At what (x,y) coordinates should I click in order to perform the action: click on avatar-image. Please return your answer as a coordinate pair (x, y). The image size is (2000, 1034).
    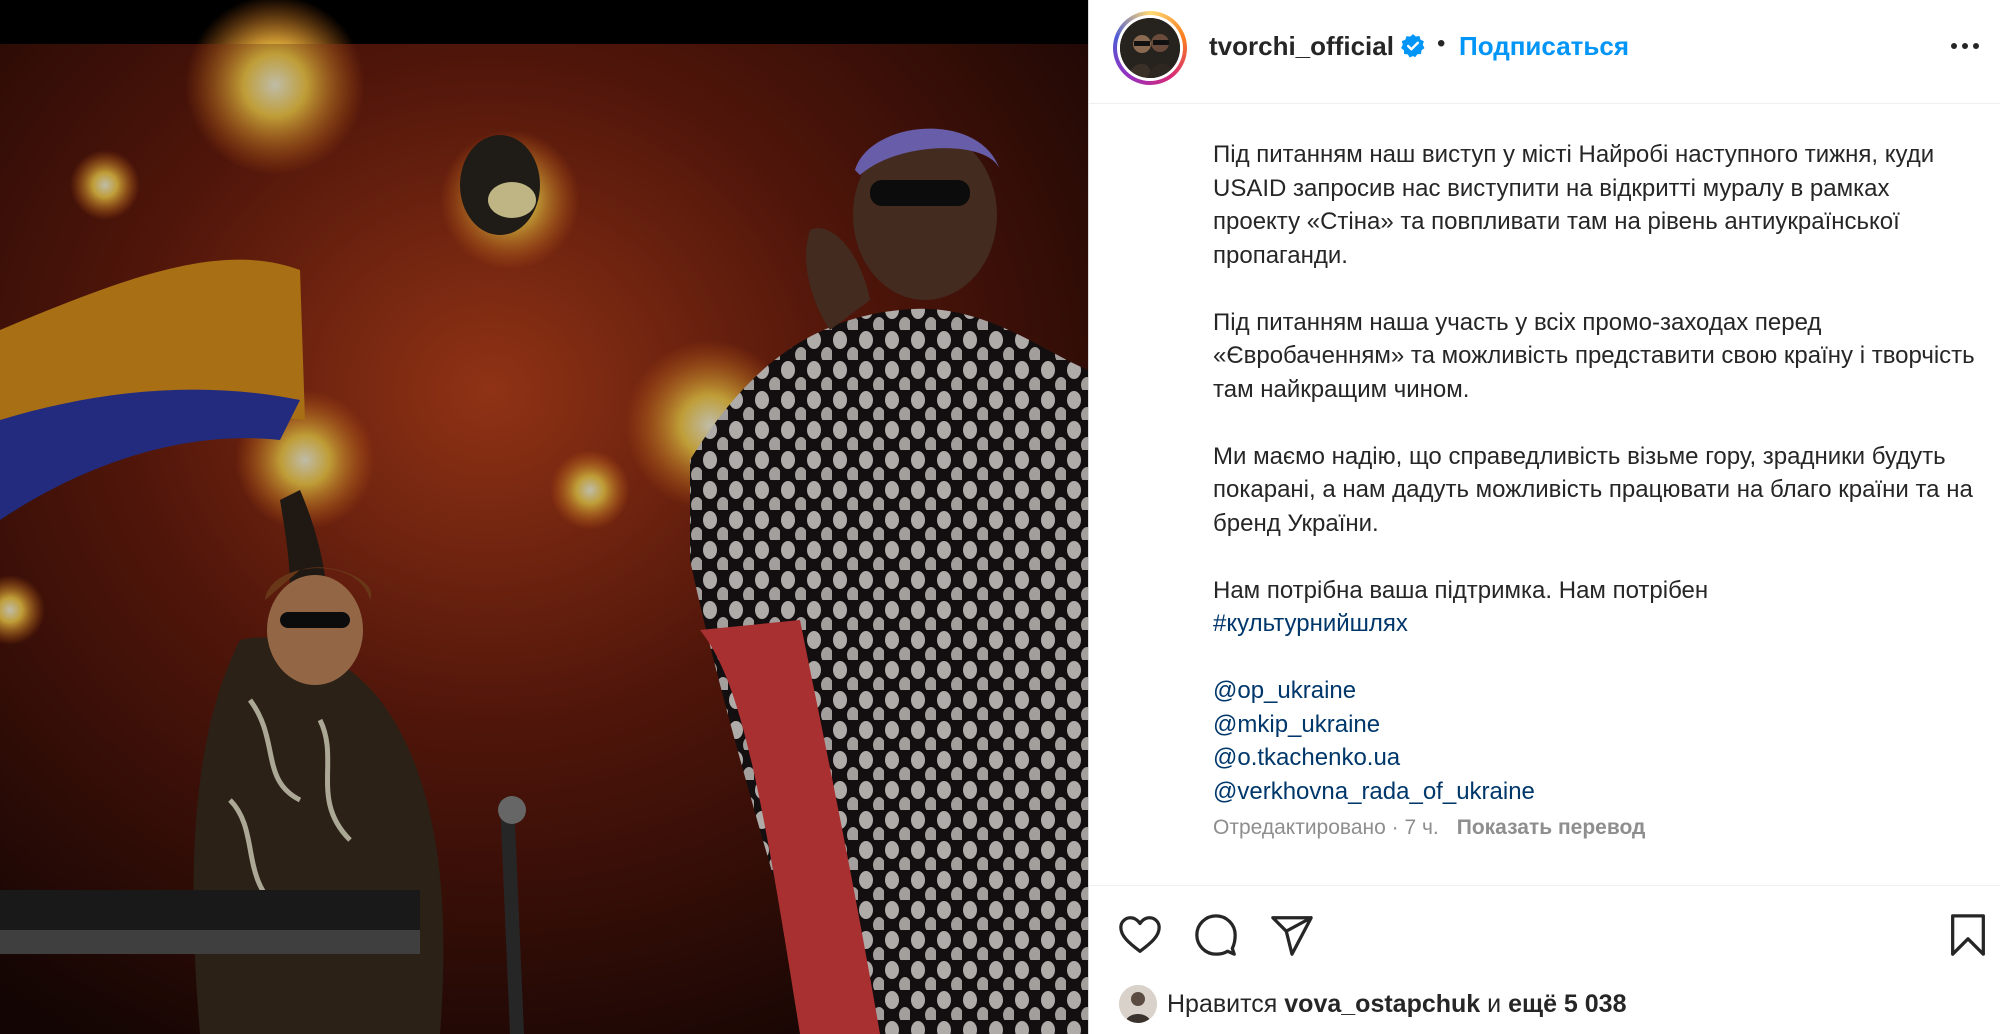
    Looking at the image, I should click on (1150, 48).